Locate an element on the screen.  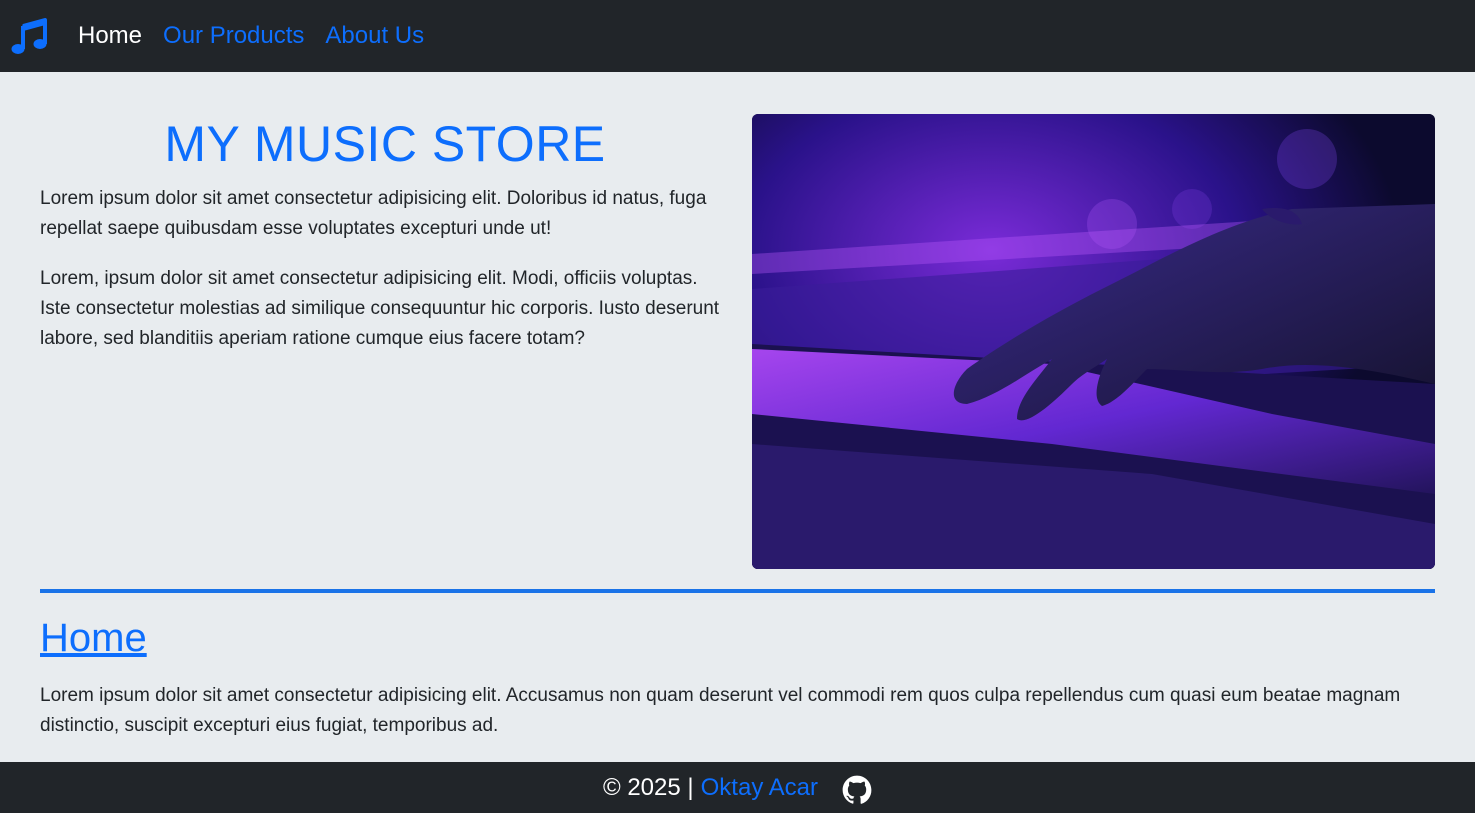
footer: © 2025 | Oktay Acar is located at coordinates (737, 787).